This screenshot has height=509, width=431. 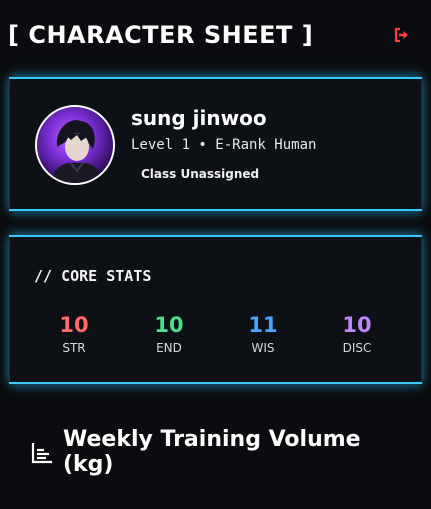 What do you see at coordinates (212, 452) in the screenshot?
I see `training-title: Weekly Training Volume (kg)` at bounding box center [212, 452].